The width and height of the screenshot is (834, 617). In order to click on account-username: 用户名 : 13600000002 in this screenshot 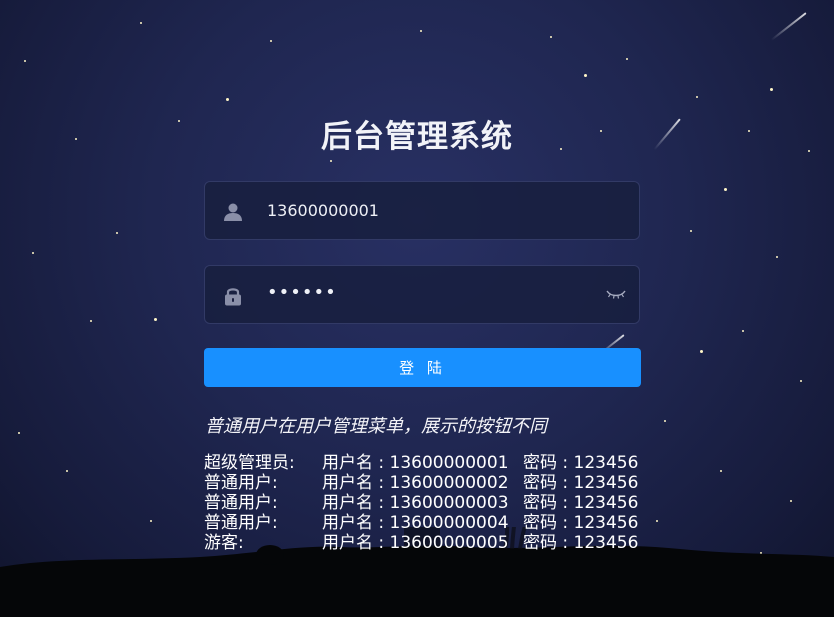, I will do `click(415, 483)`.